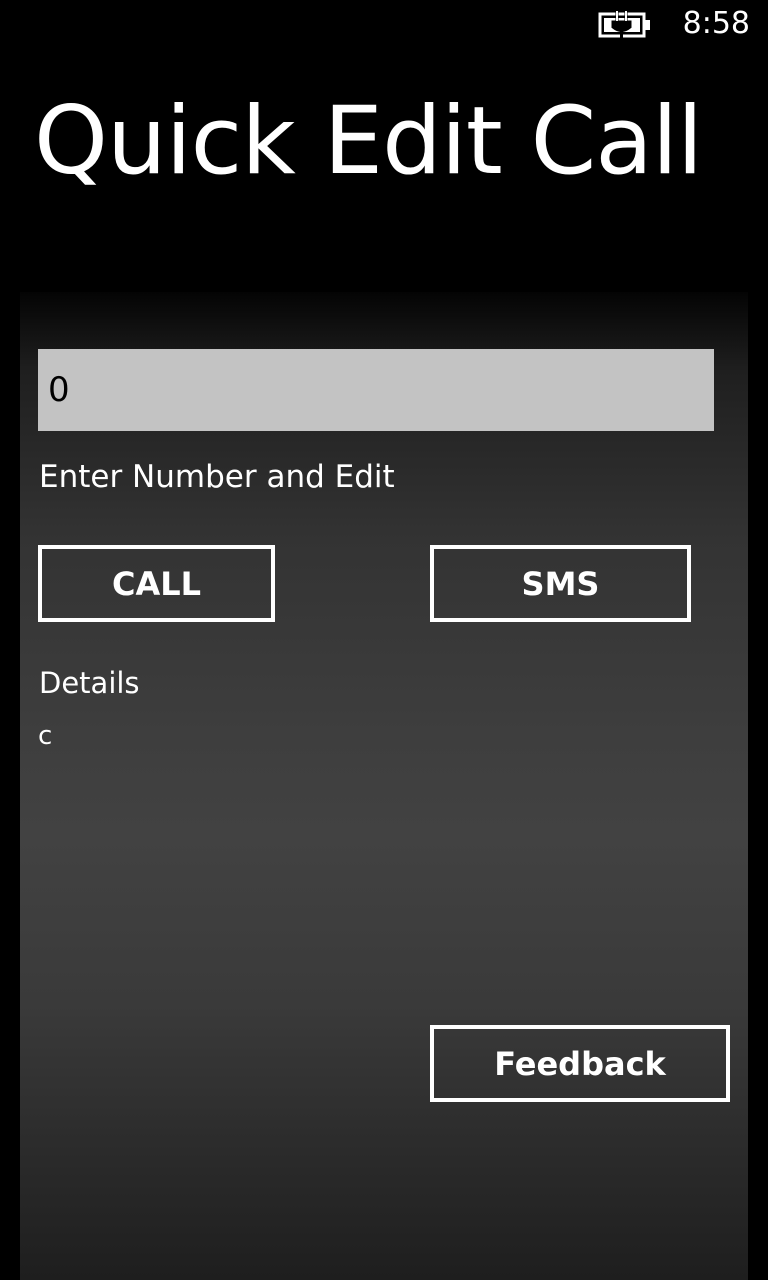 The height and width of the screenshot is (1280, 768). Describe the element at coordinates (217, 477) in the screenshot. I see `number-hint-label: Enter Number and Edit` at that location.